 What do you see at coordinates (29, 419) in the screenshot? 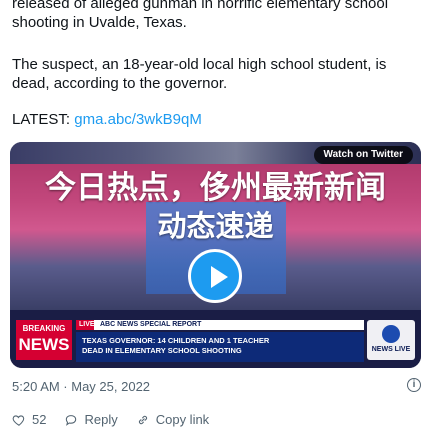
I see `like-button: 52` at bounding box center [29, 419].